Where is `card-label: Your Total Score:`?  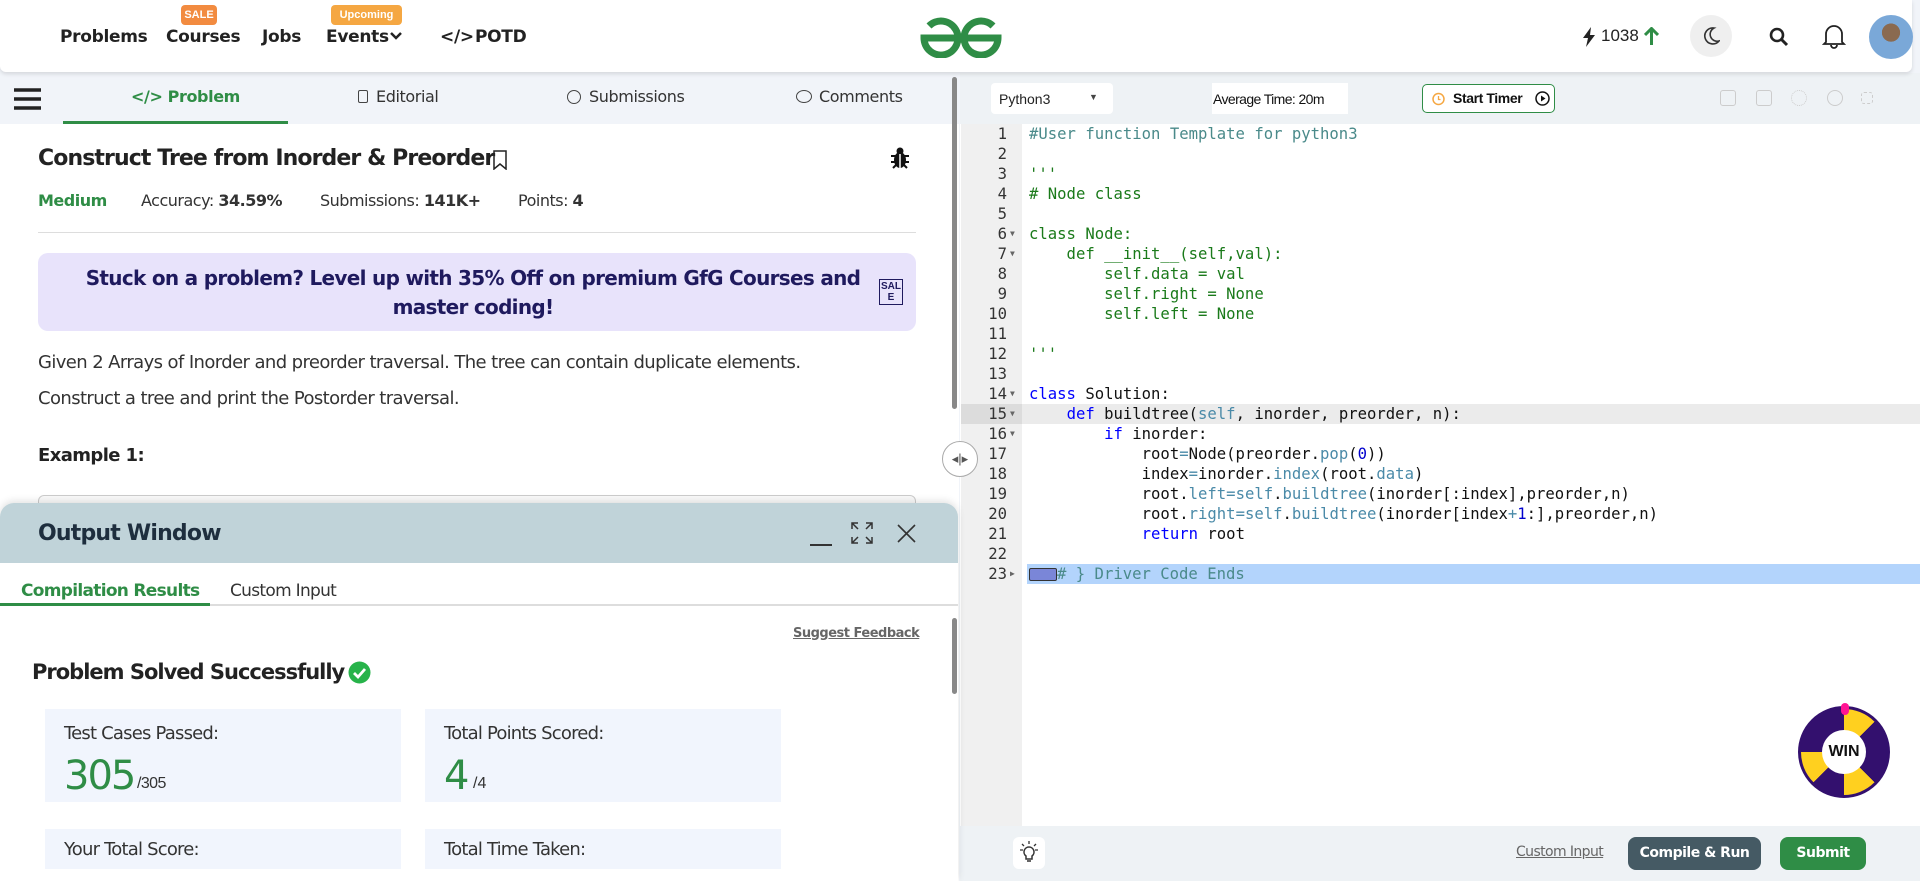 card-label: Your Total Score: is located at coordinates (132, 849).